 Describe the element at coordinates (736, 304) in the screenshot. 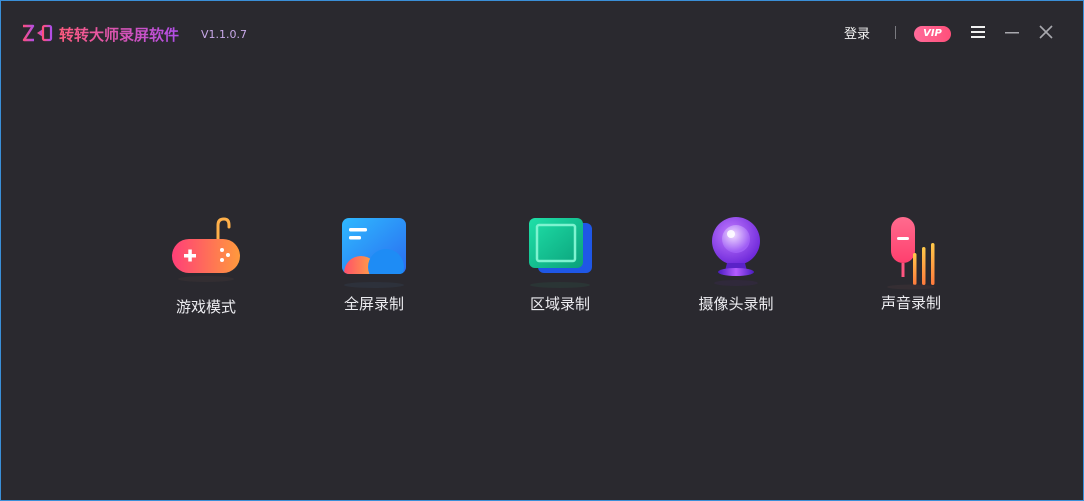

I see `mode-label: 摄像头录制` at that location.